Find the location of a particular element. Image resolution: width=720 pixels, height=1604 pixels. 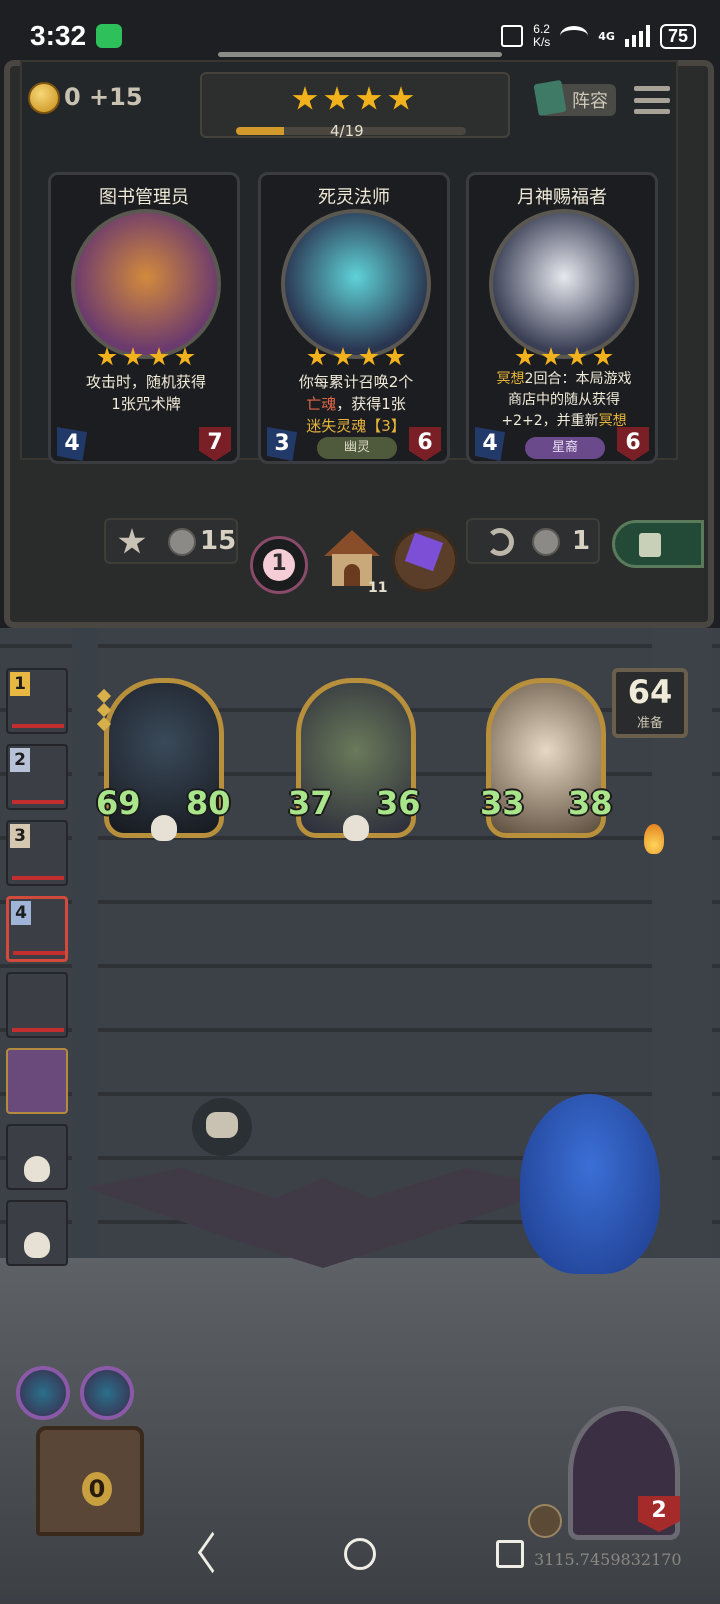

hand-count: 0 is located at coordinates (97, 1489).